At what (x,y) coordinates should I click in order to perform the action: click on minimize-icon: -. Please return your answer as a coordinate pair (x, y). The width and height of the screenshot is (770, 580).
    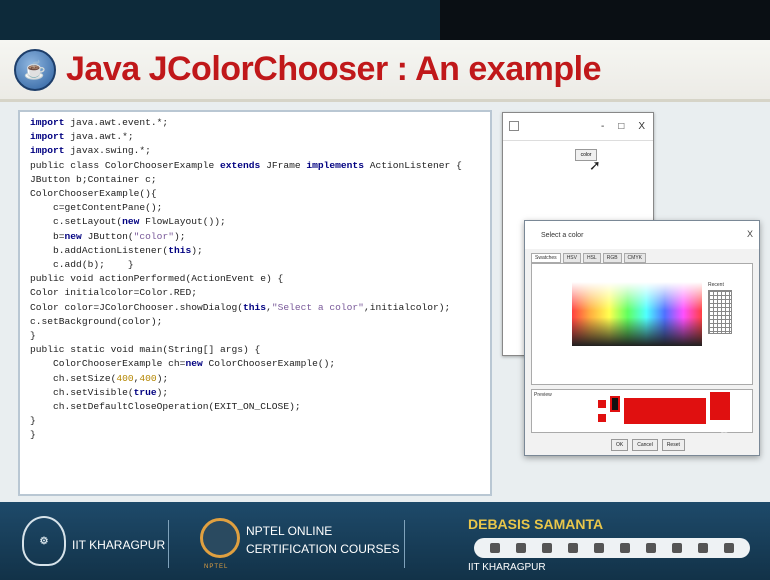
    Looking at the image, I should click on (602, 126).